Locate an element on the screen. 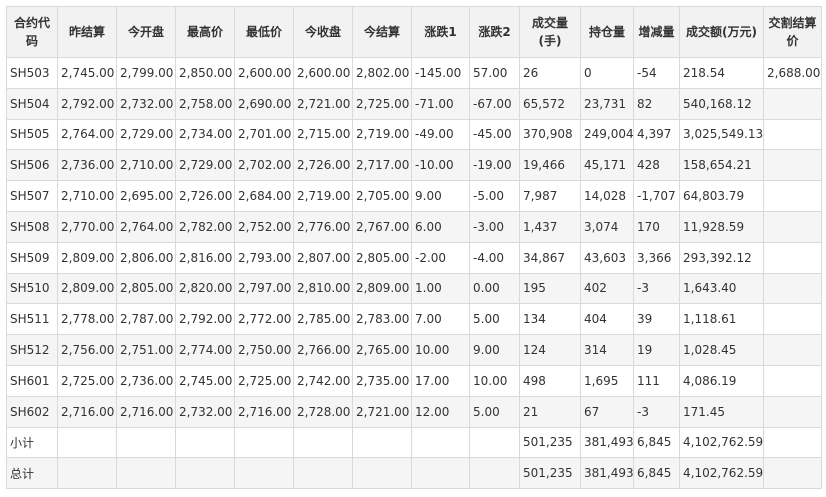 The height and width of the screenshot is (497, 826). table-cell: 19 is located at coordinates (656, 350).